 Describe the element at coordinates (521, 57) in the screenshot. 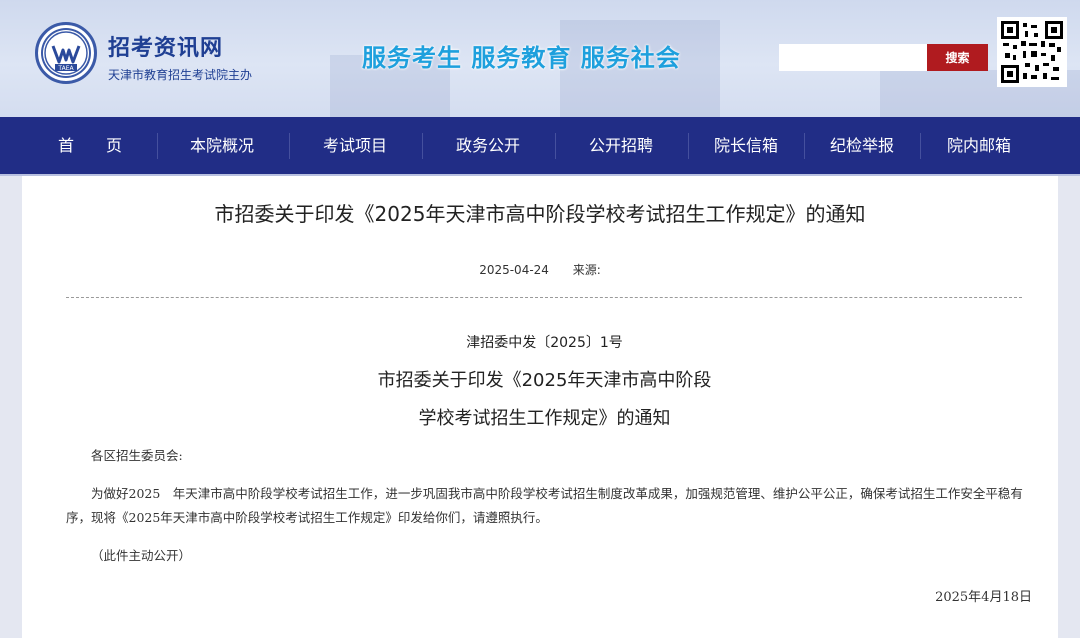

I see `site-slogan: 服务考生 服务教育 服务社会` at that location.